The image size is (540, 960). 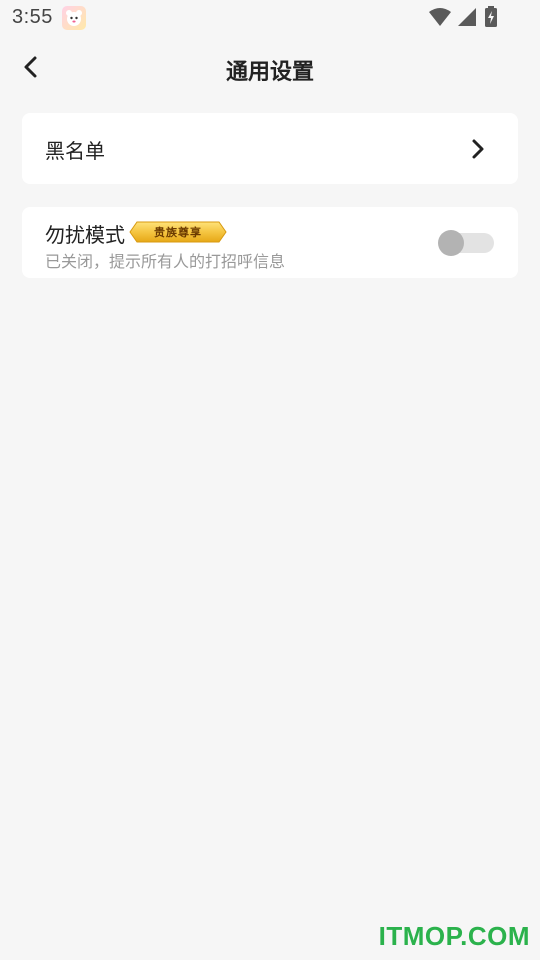 What do you see at coordinates (270, 148) in the screenshot?
I see `blacklist-row: 黑名单` at bounding box center [270, 148].